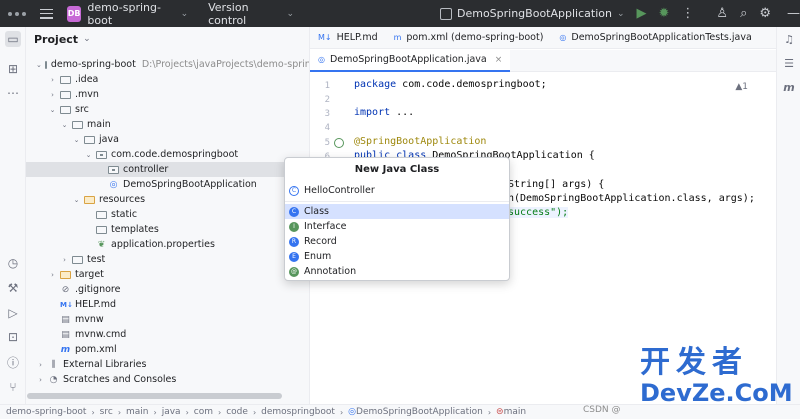  What do you see at coordinates (171, 412) in the screenshot?
I see `breadcrumb-item: java` at bounding box center [171, 412].